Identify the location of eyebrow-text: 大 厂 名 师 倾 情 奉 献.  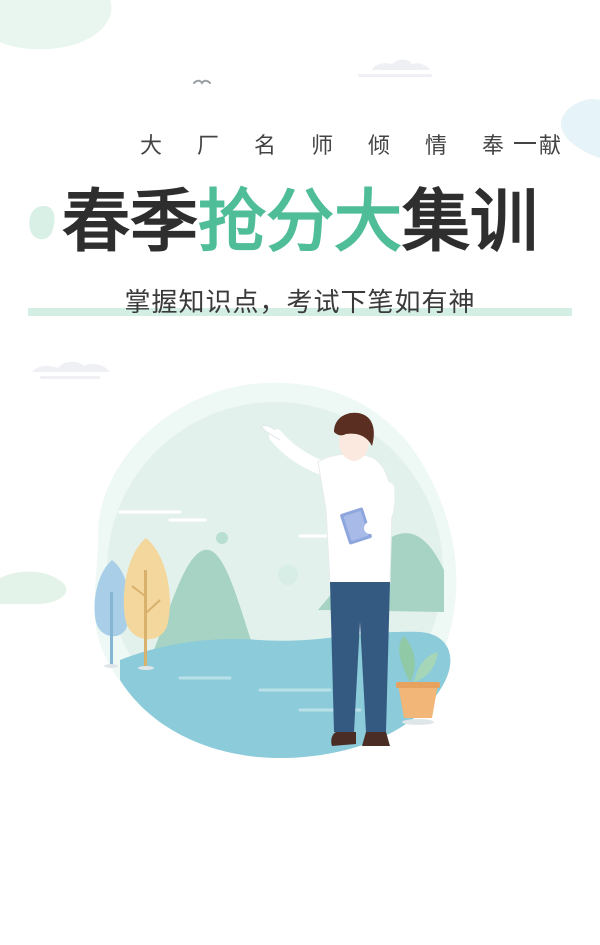
(357, 146).